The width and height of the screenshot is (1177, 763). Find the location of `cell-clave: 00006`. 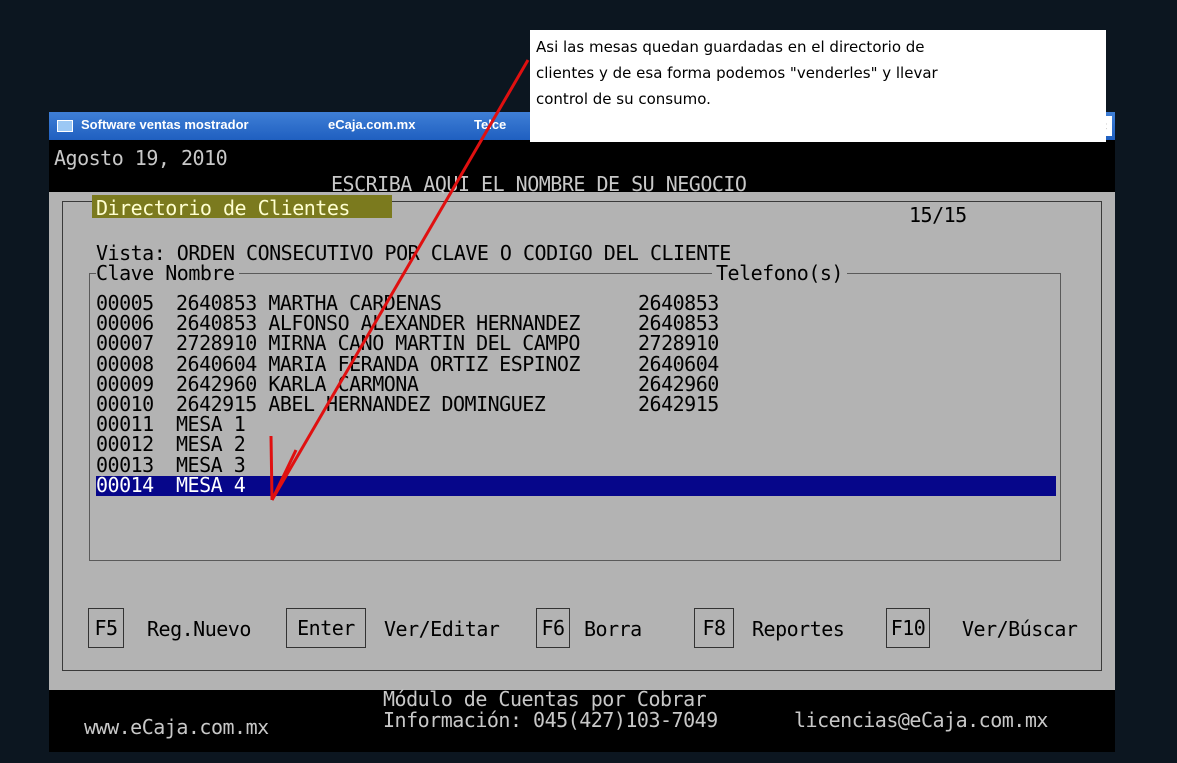

cell-clave: 00006 is located at coordinates (125, 323).